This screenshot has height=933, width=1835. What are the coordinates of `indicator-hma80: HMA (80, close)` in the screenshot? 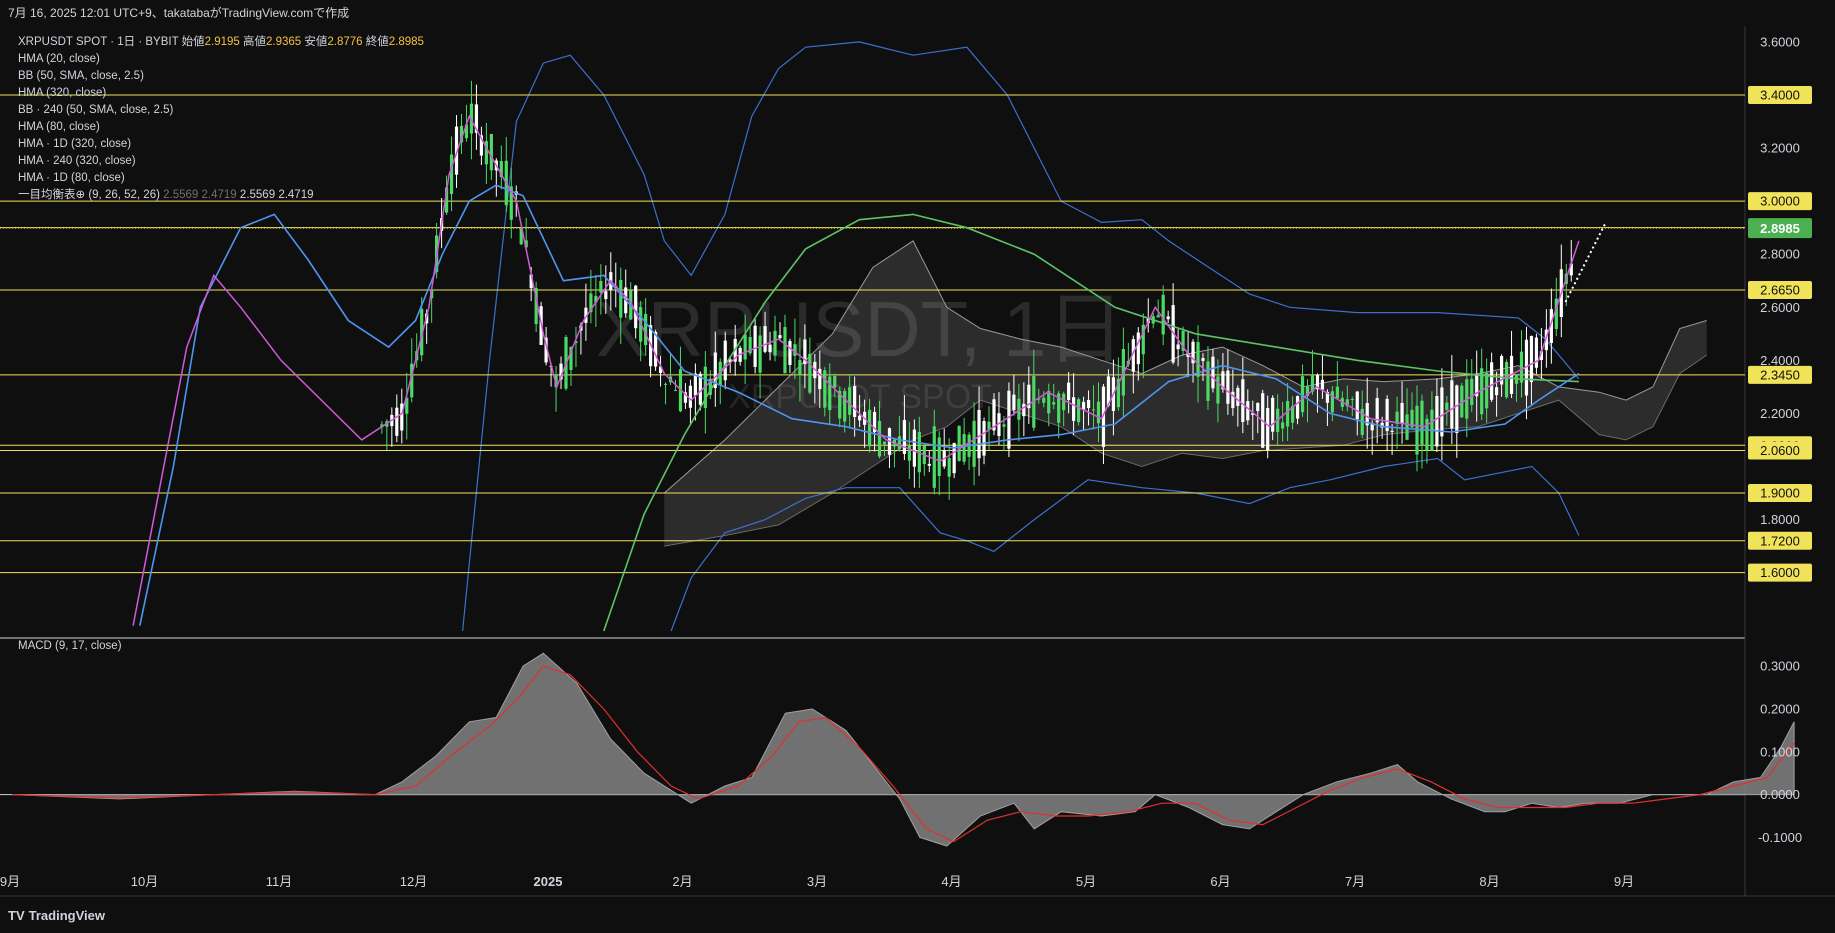 It's located at (221, 127).